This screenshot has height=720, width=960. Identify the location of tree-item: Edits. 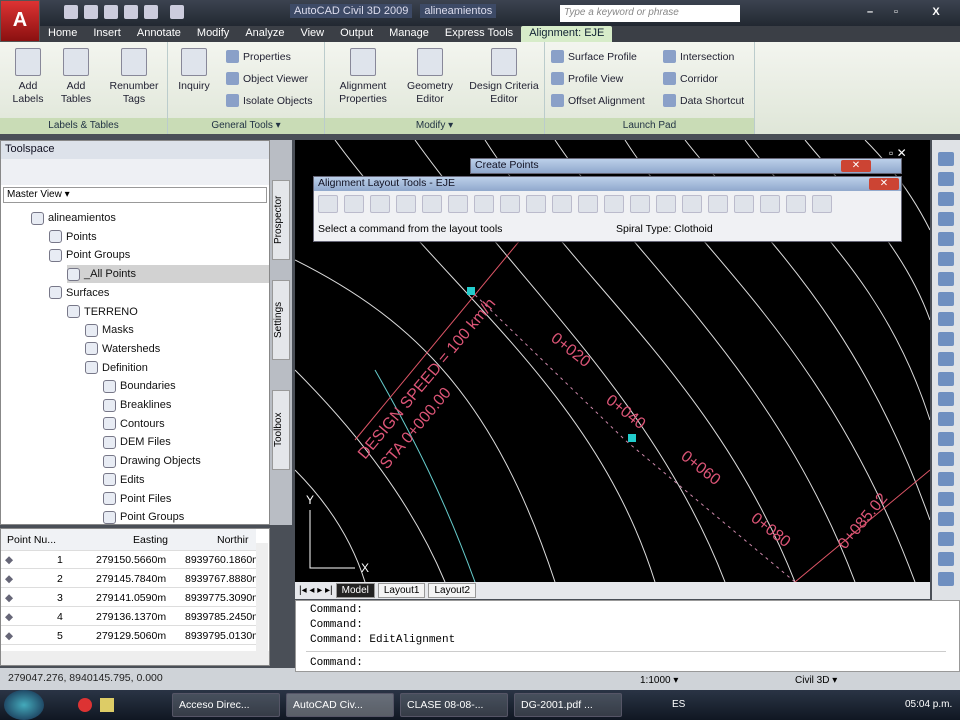
(123, 480).